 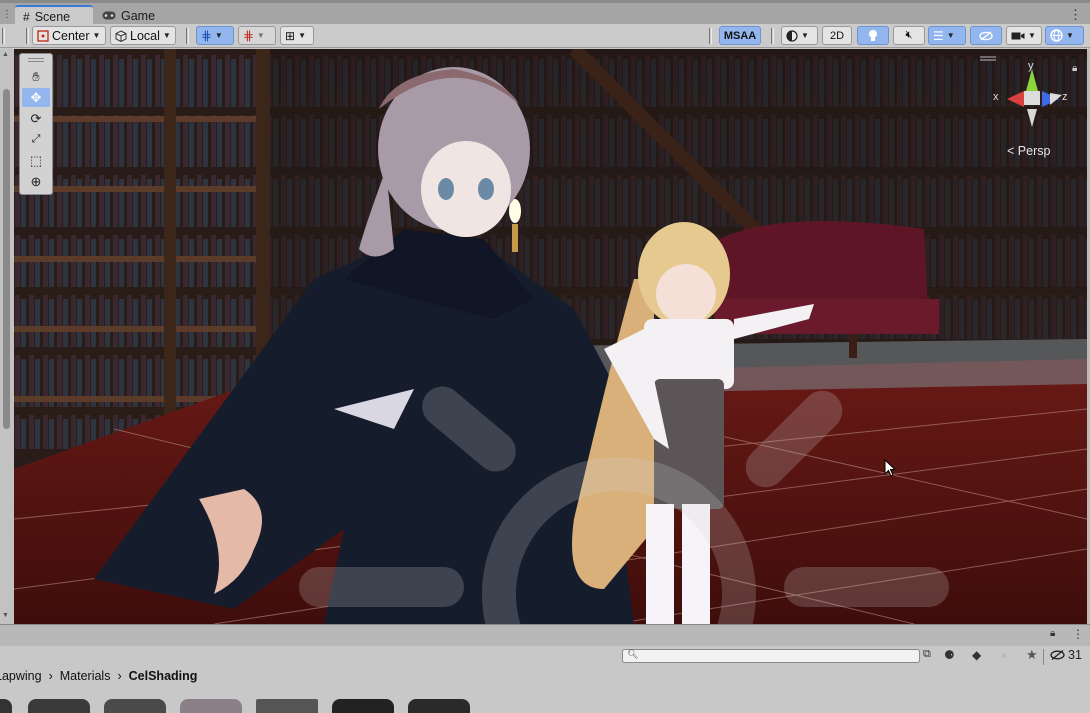 I want to click on tab-scene: # Scene, so click(x=54, y=15).